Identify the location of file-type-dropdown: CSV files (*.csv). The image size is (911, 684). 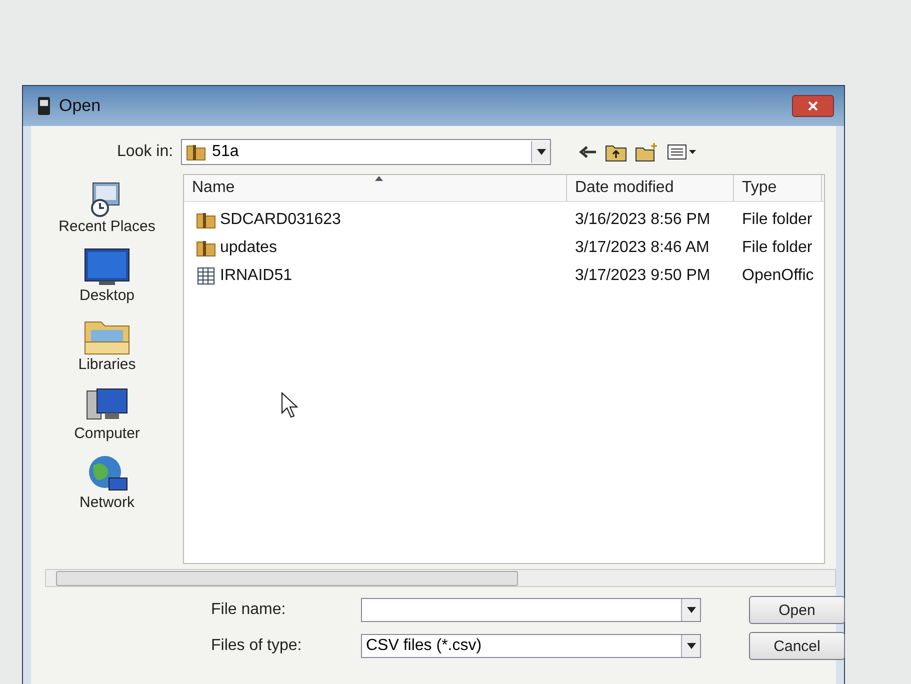
(531, 646).